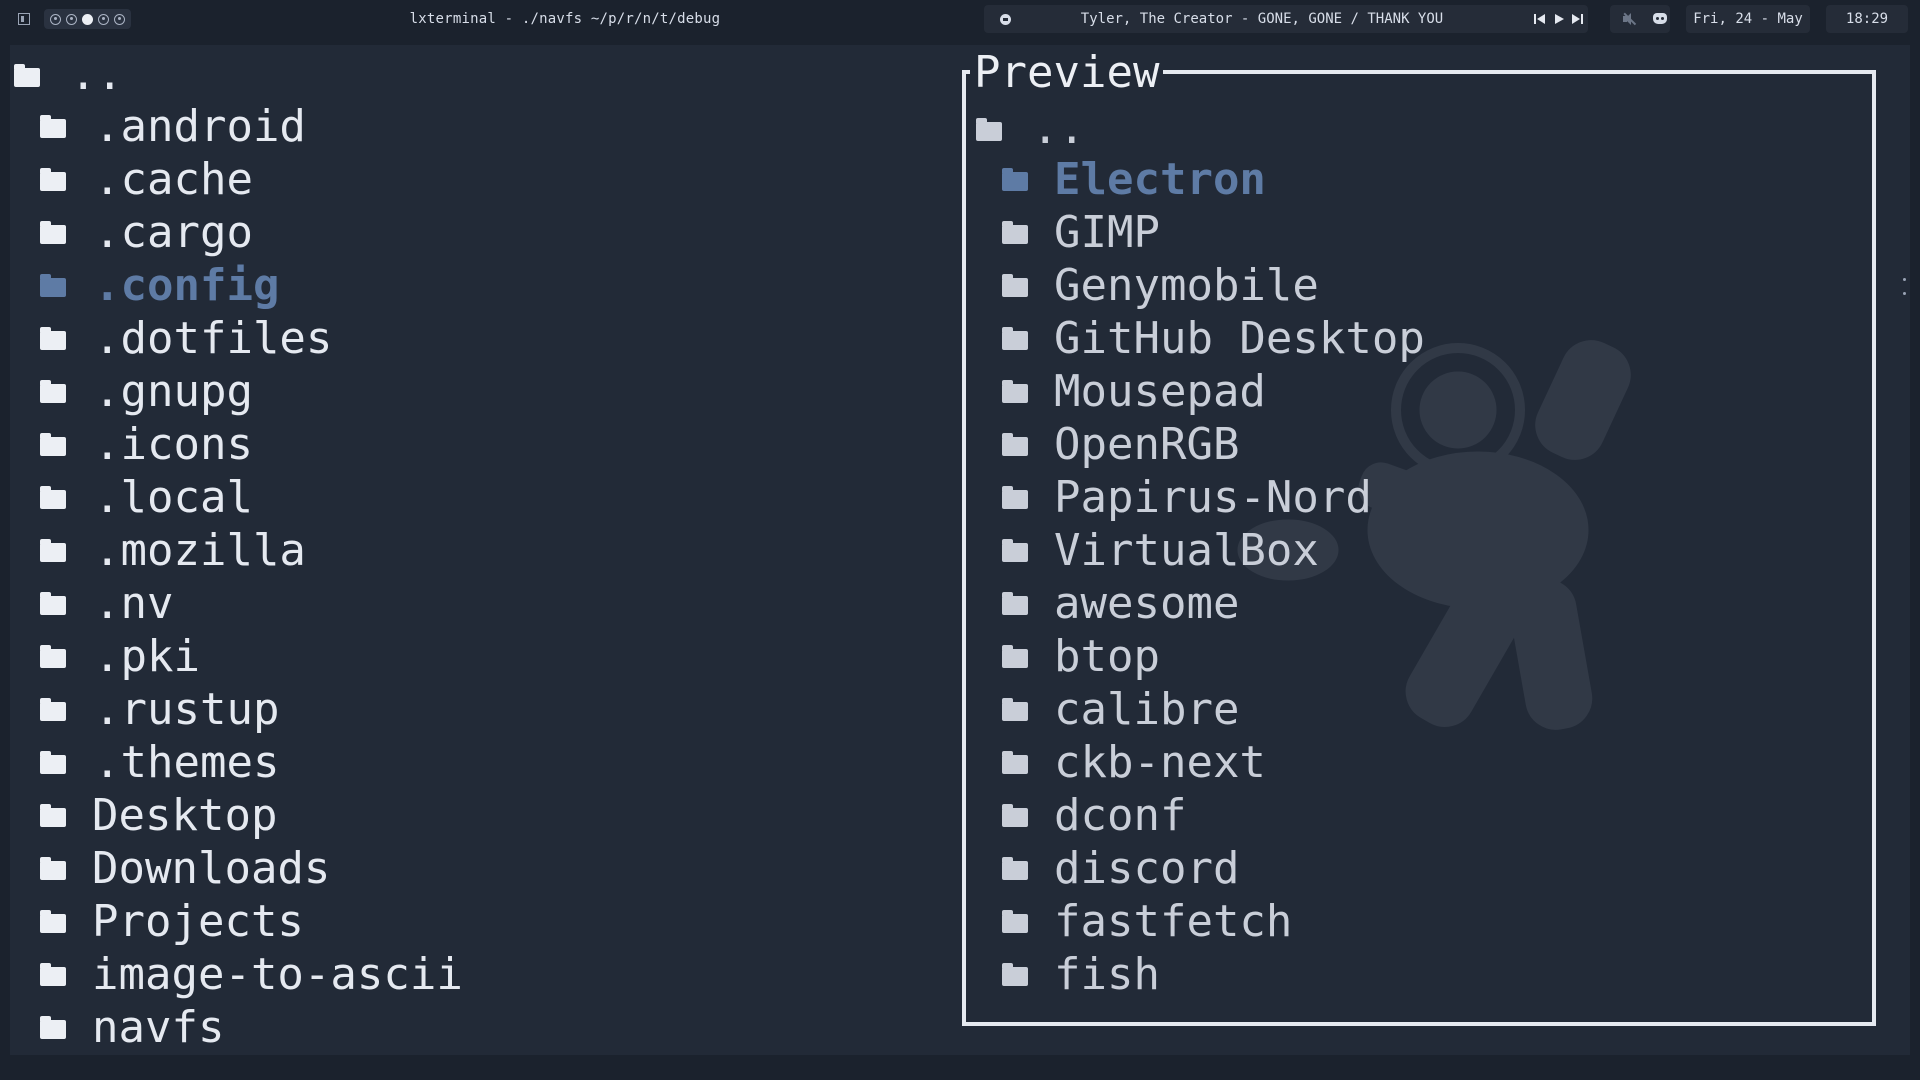 This screenshot has width=1920, height=1080. What do you see at coordinates (1107, 656) in the screenshot?
I see `preview-item-label: btop` at bounding box center [1107, 656].